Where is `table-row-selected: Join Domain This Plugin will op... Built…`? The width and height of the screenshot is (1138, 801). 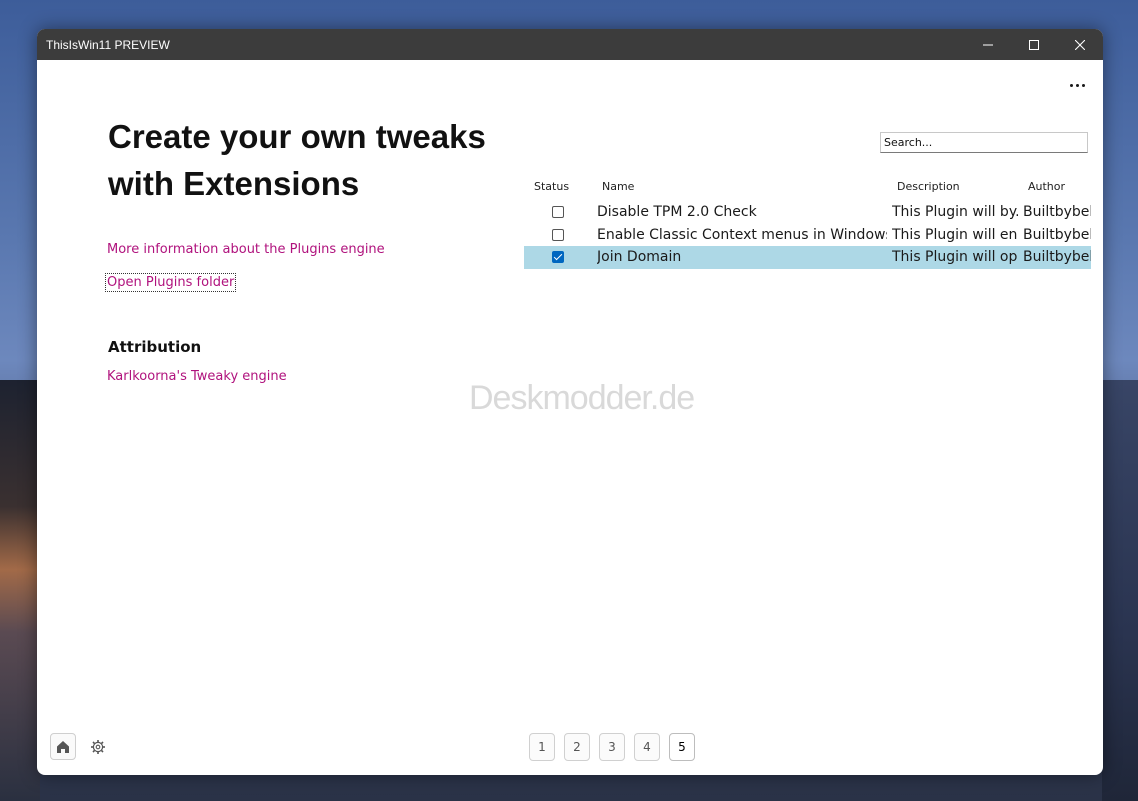
table-row-selected: Join Domain This Plugin will op... Built… is located at coordinates (807, 257).